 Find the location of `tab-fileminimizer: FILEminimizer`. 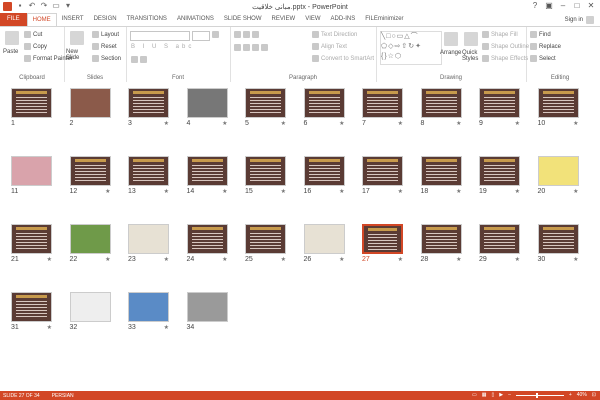

tab-fileminimizer: FILEminimizer is located at coordinates (384, 19).